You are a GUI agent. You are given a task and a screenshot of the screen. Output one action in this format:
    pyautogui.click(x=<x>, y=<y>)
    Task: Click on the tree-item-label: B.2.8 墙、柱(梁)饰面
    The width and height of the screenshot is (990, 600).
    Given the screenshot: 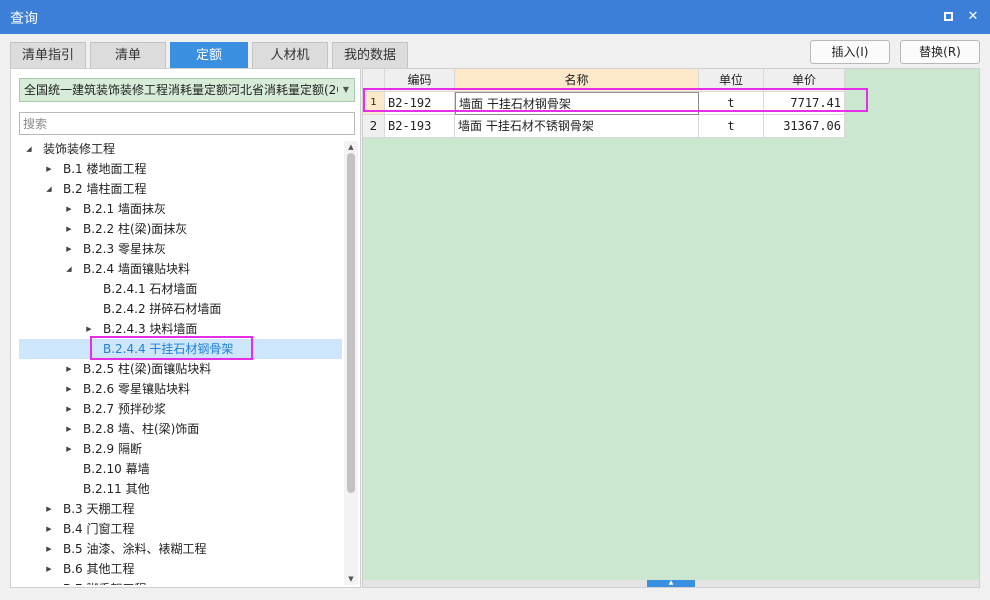 What is the action you would take?
    pyautogui.click(x=141, y=429)
    